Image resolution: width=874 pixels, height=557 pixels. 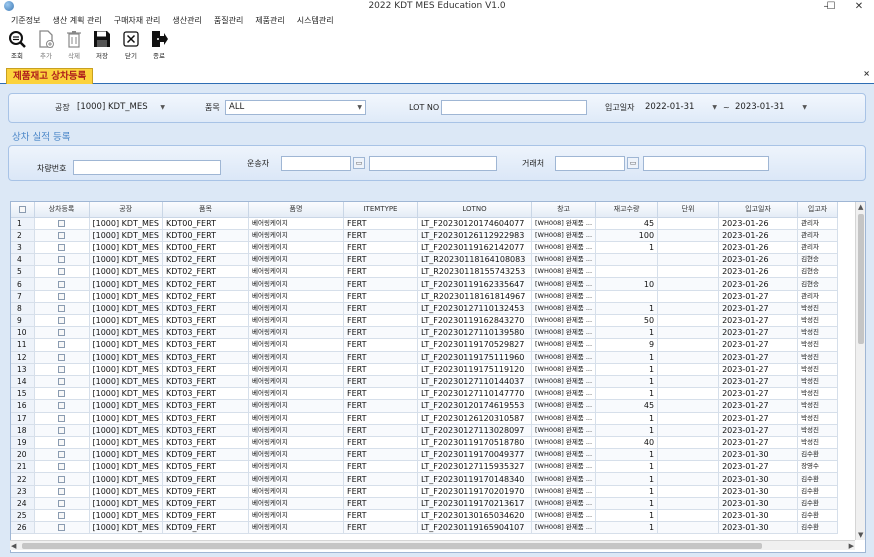 I want to click on tab-close-icon: ×, so click(x=866, y=73).